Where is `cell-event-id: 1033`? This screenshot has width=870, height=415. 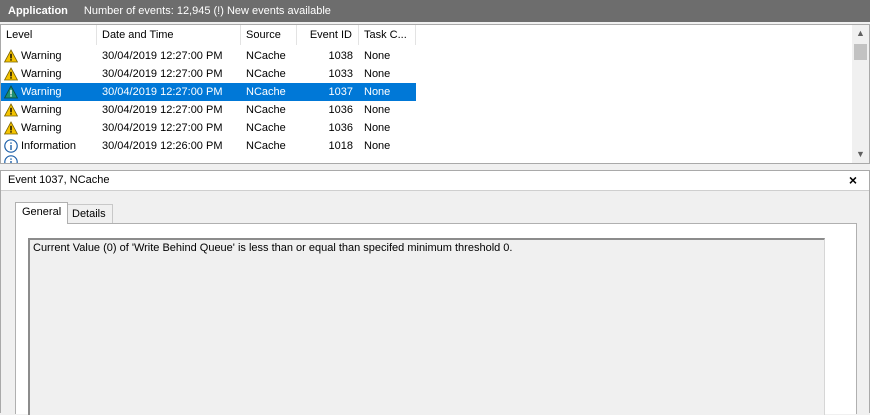 cell-event-id: 1033 is located at coordinates (340, 74).